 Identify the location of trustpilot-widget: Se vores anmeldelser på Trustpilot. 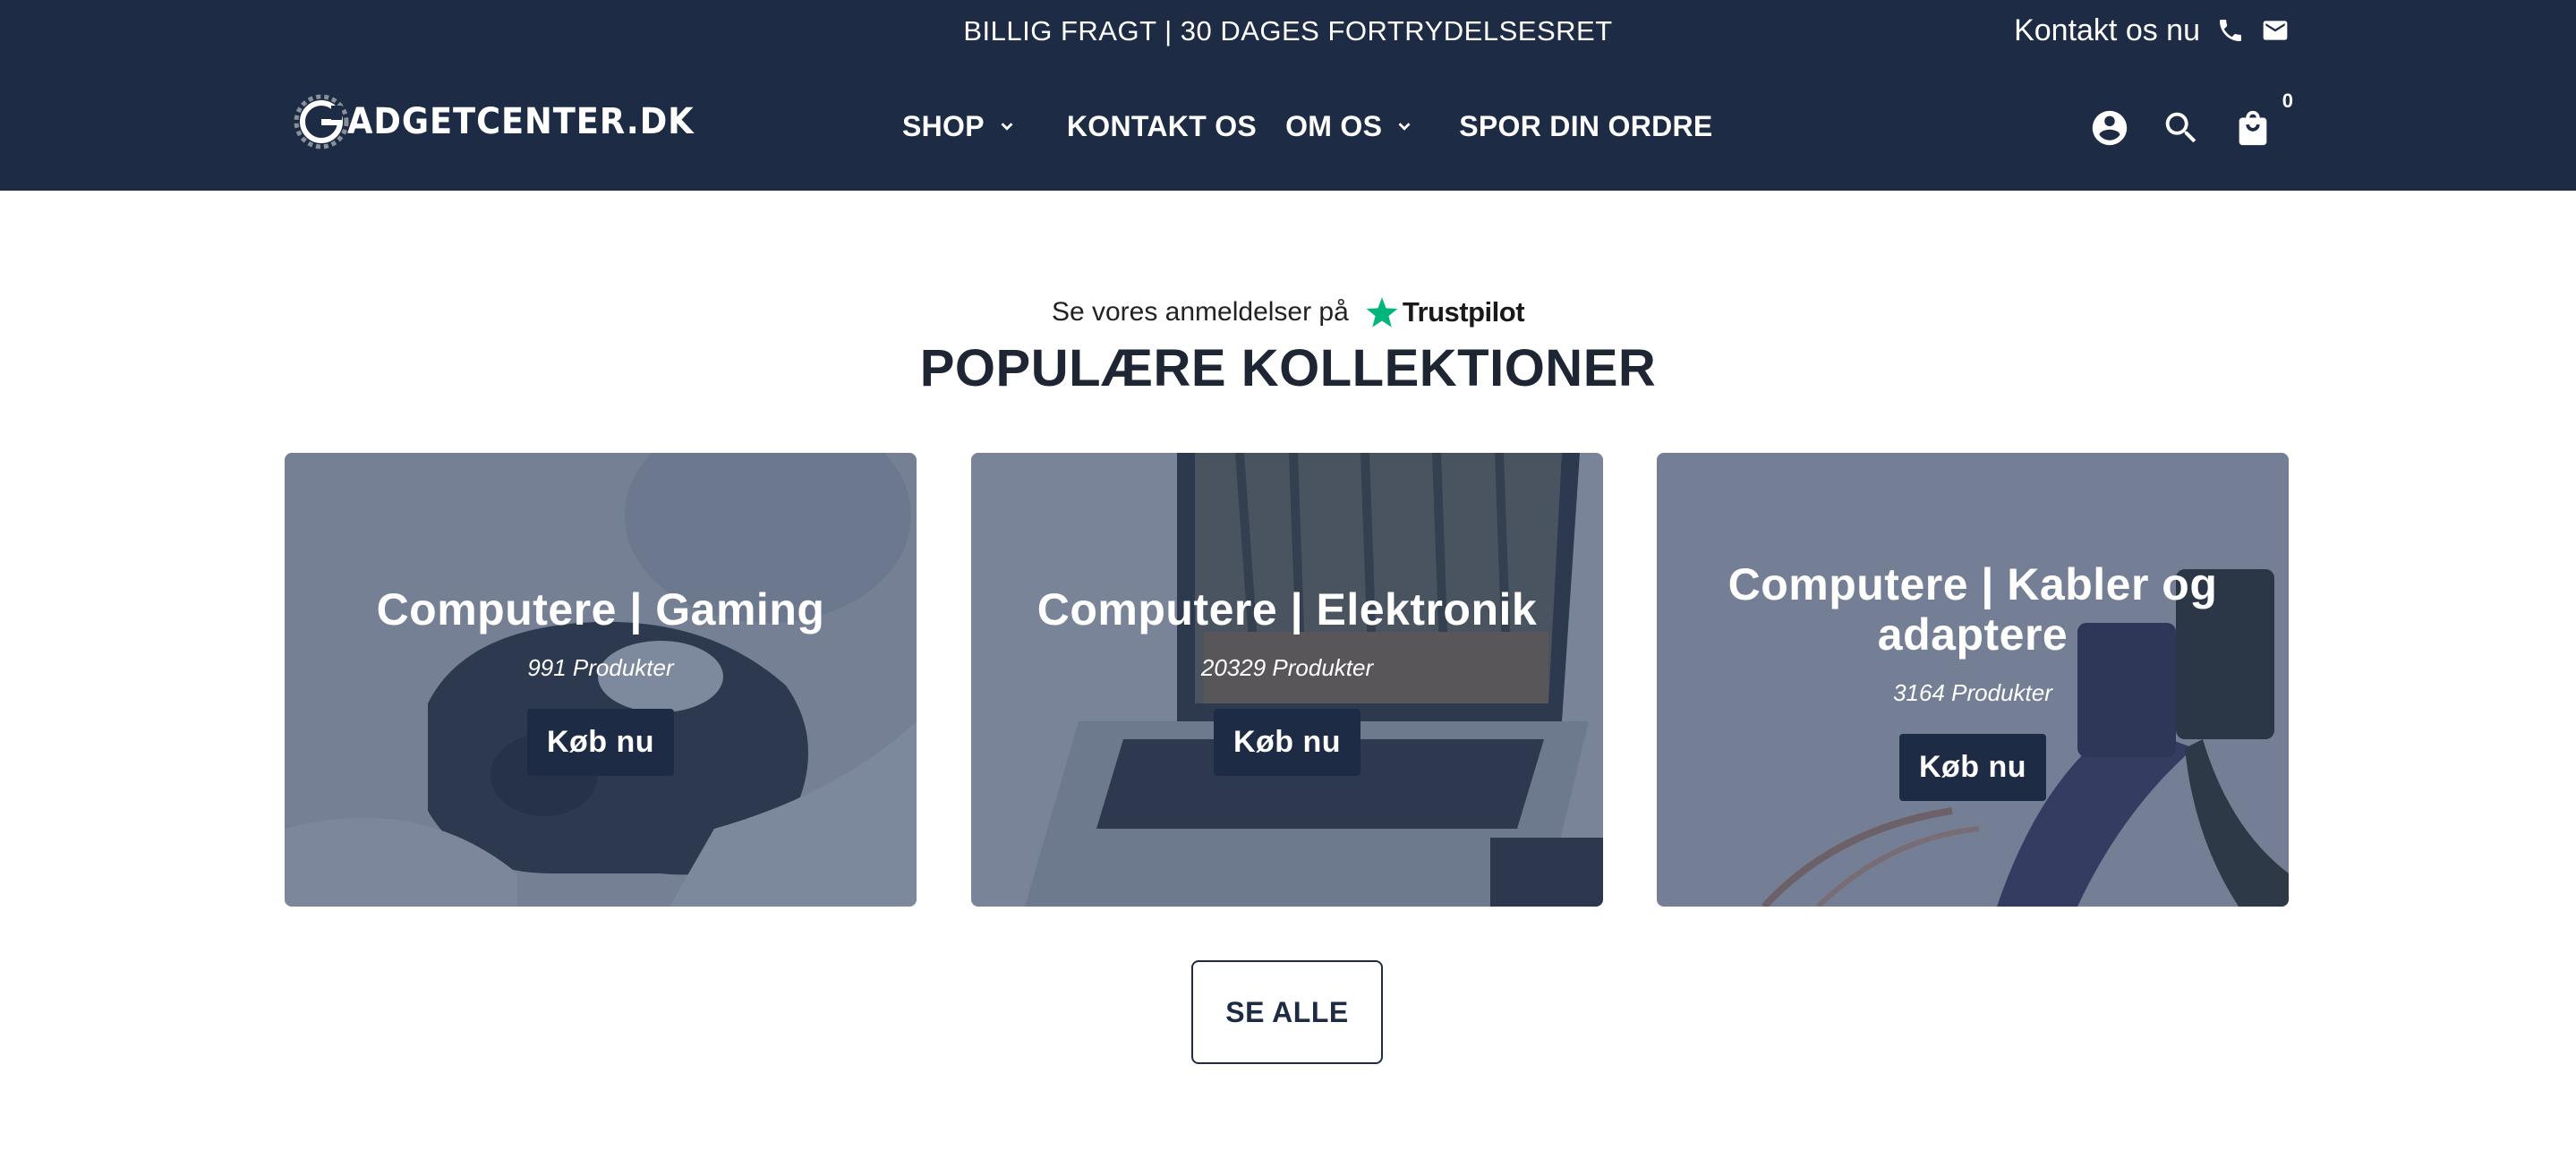
(1288, 312).